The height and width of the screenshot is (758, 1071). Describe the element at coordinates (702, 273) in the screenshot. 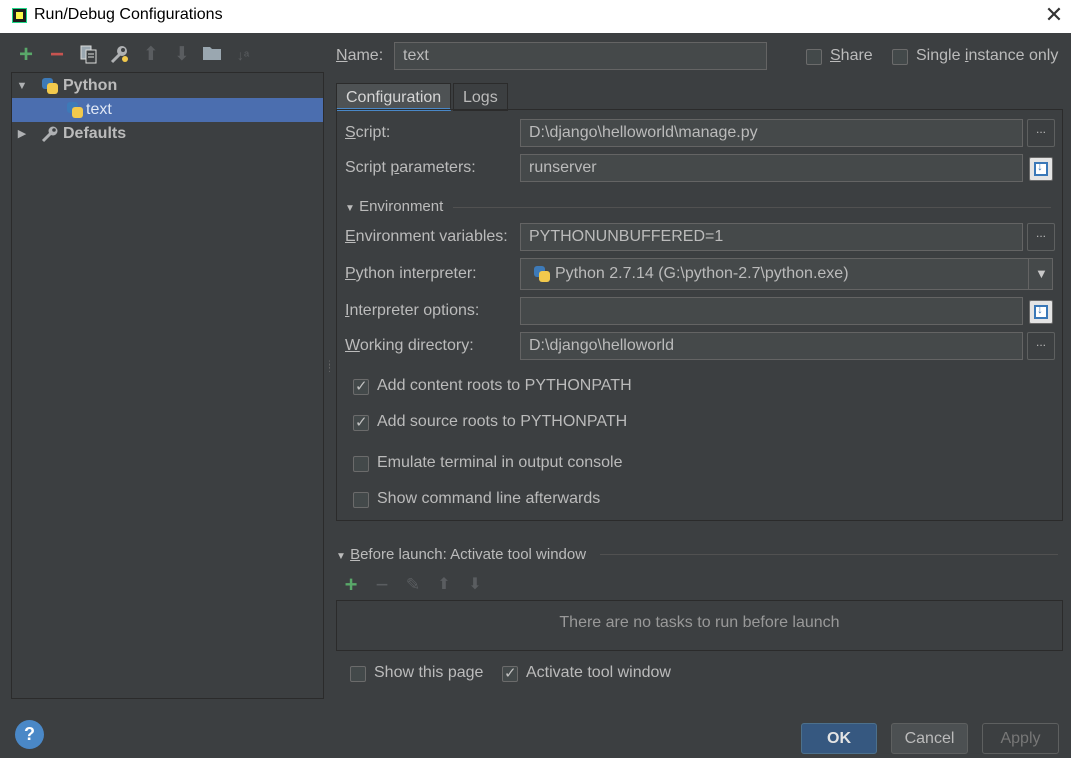

I see `python-interpreter-value: Python 2.7.14 (G:\python-2.7\python.exe)` at that location.